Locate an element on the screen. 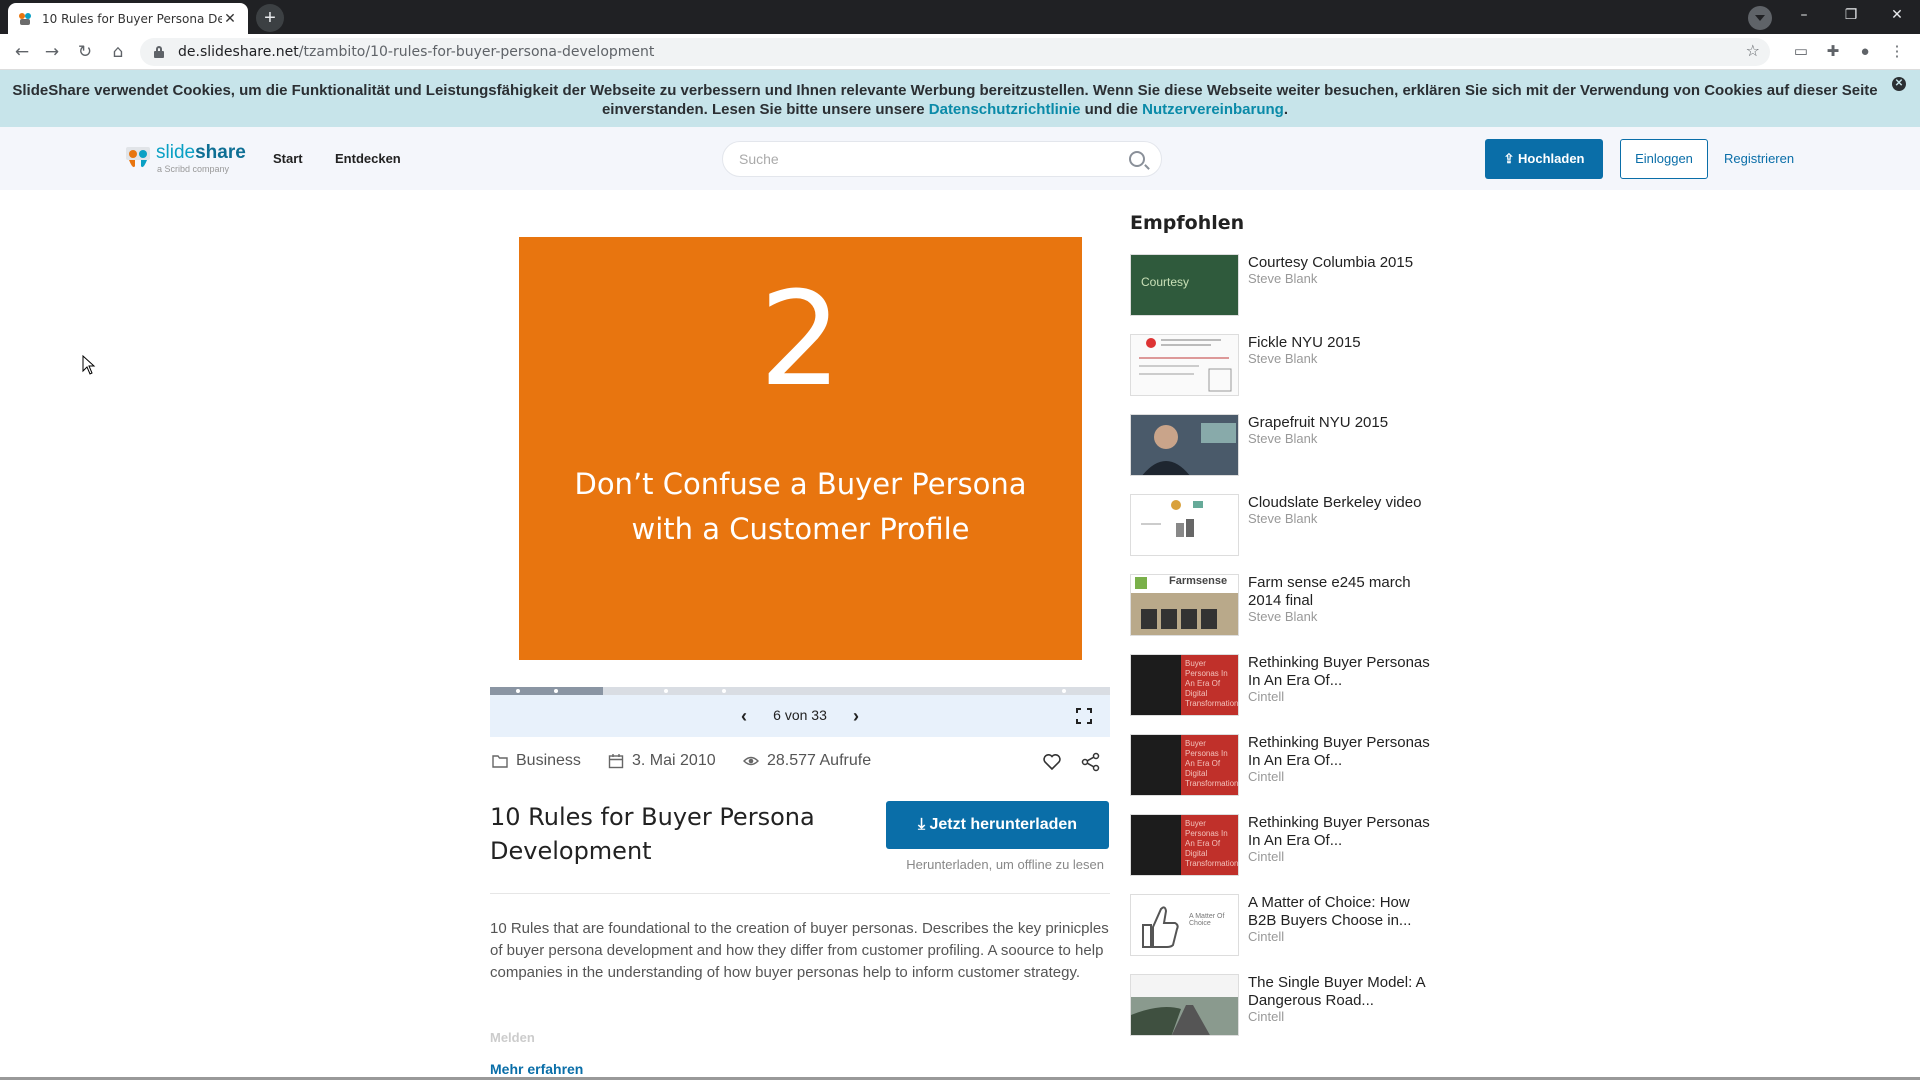 The width and height of the screenshot is (1920, 1080). minimize-icon: – is located at coordinates (1804, 15).